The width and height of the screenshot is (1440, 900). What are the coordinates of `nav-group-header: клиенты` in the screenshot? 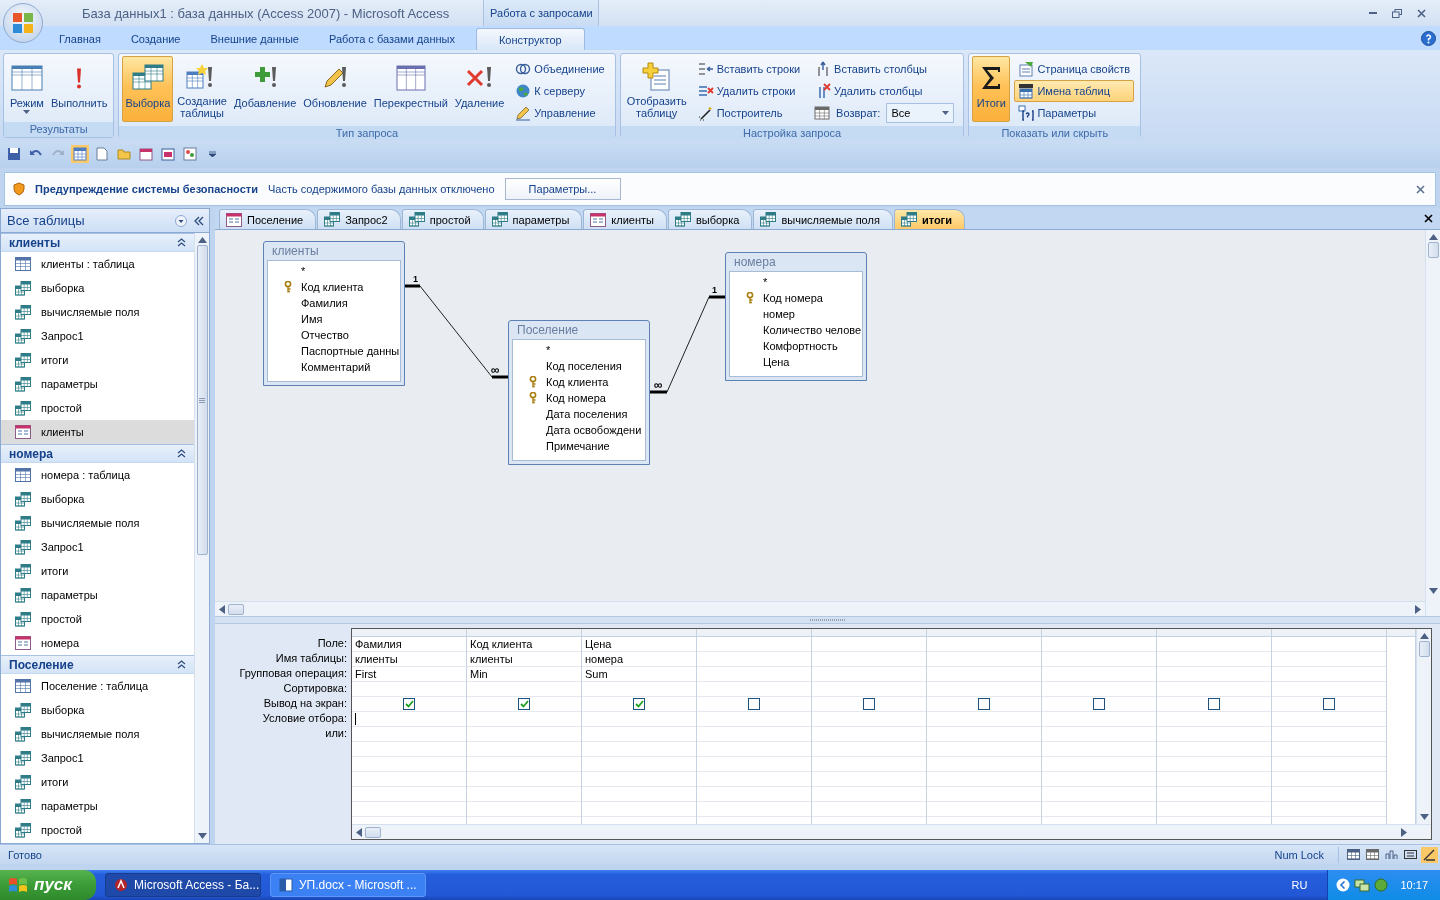 It's located at (97, 242).